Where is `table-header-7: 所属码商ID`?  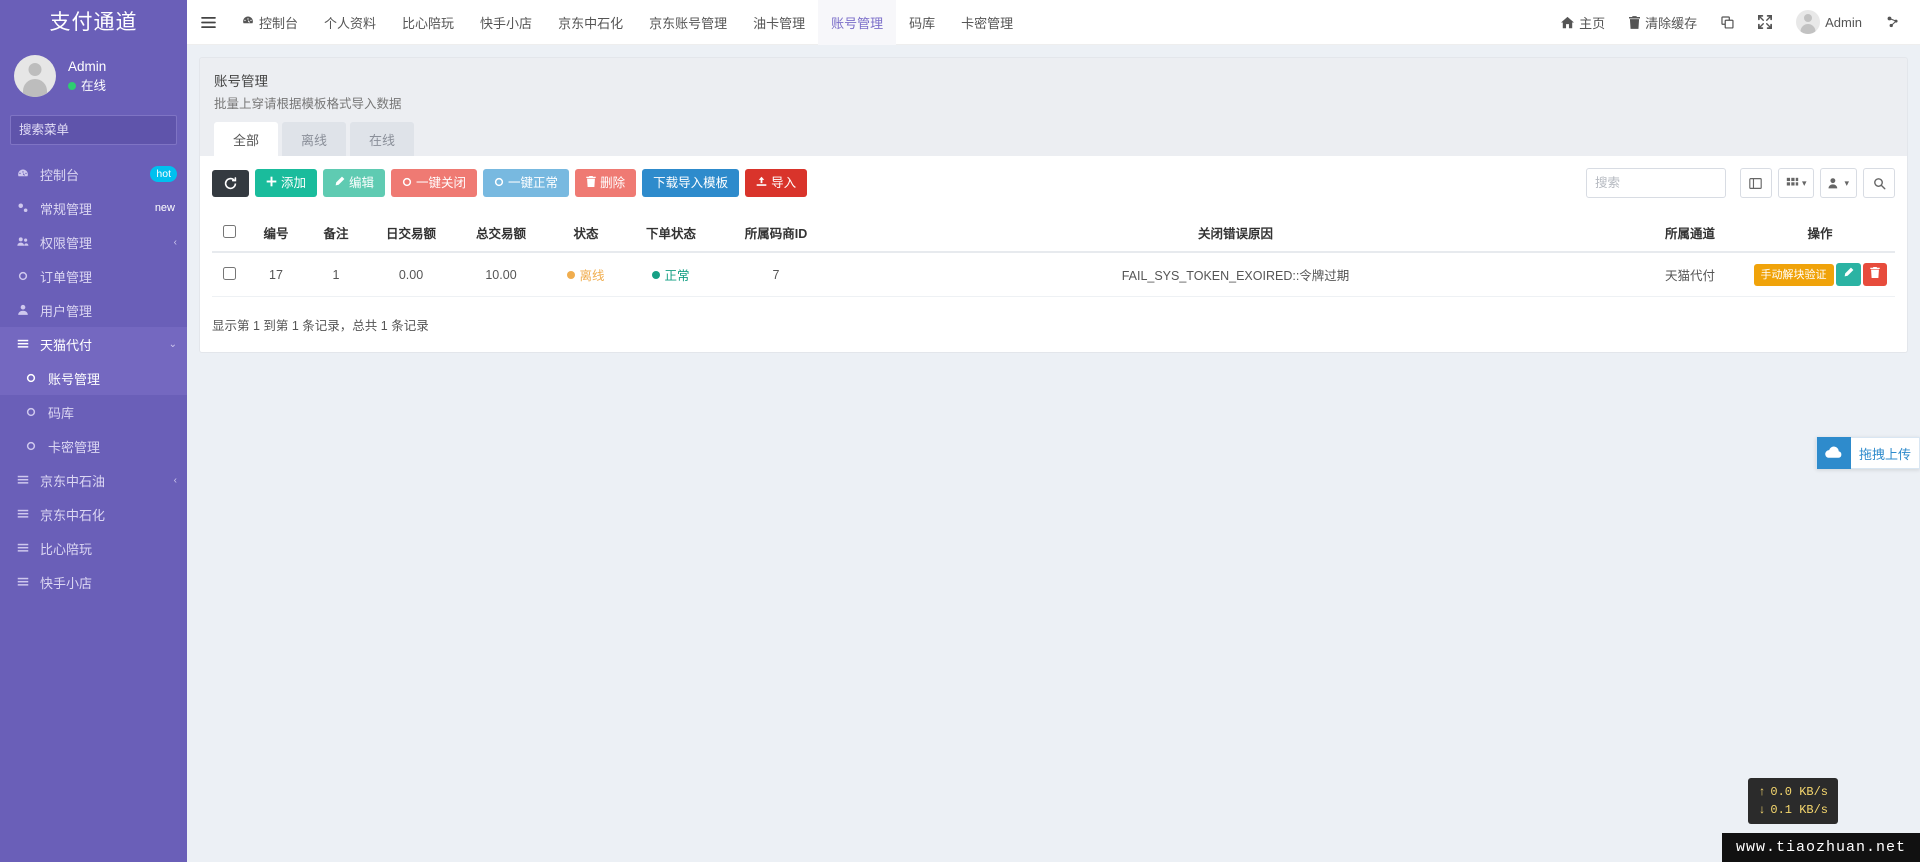 table-header-7: 所属码商ID is located at coordinates (776, 233).